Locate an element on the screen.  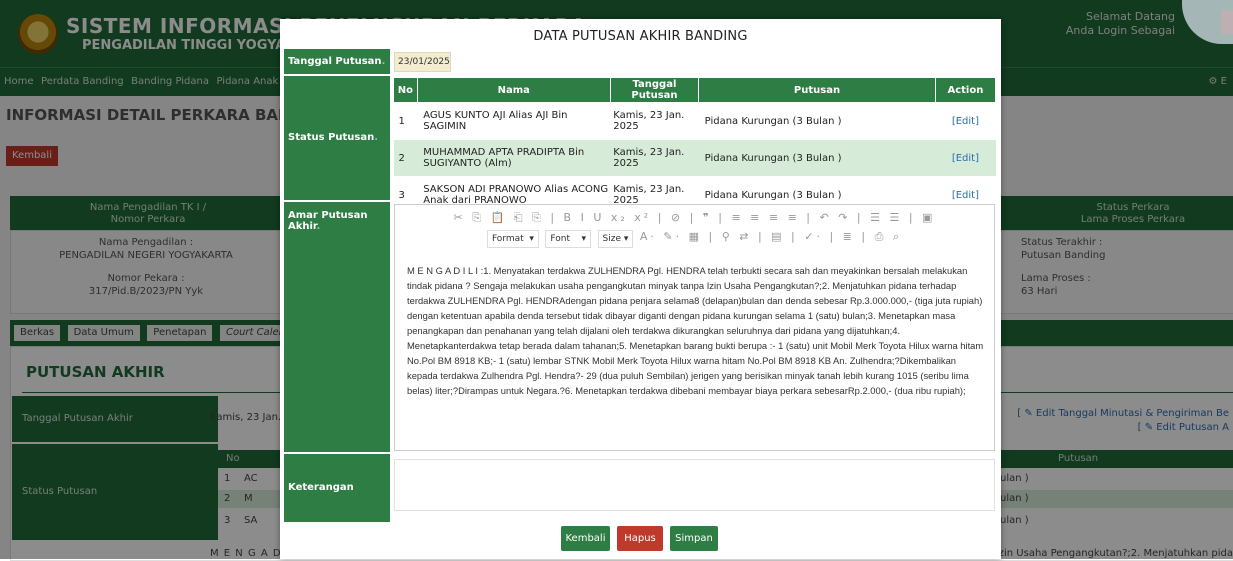
simpan-button: Simpan is located at coordinates (694, 538).